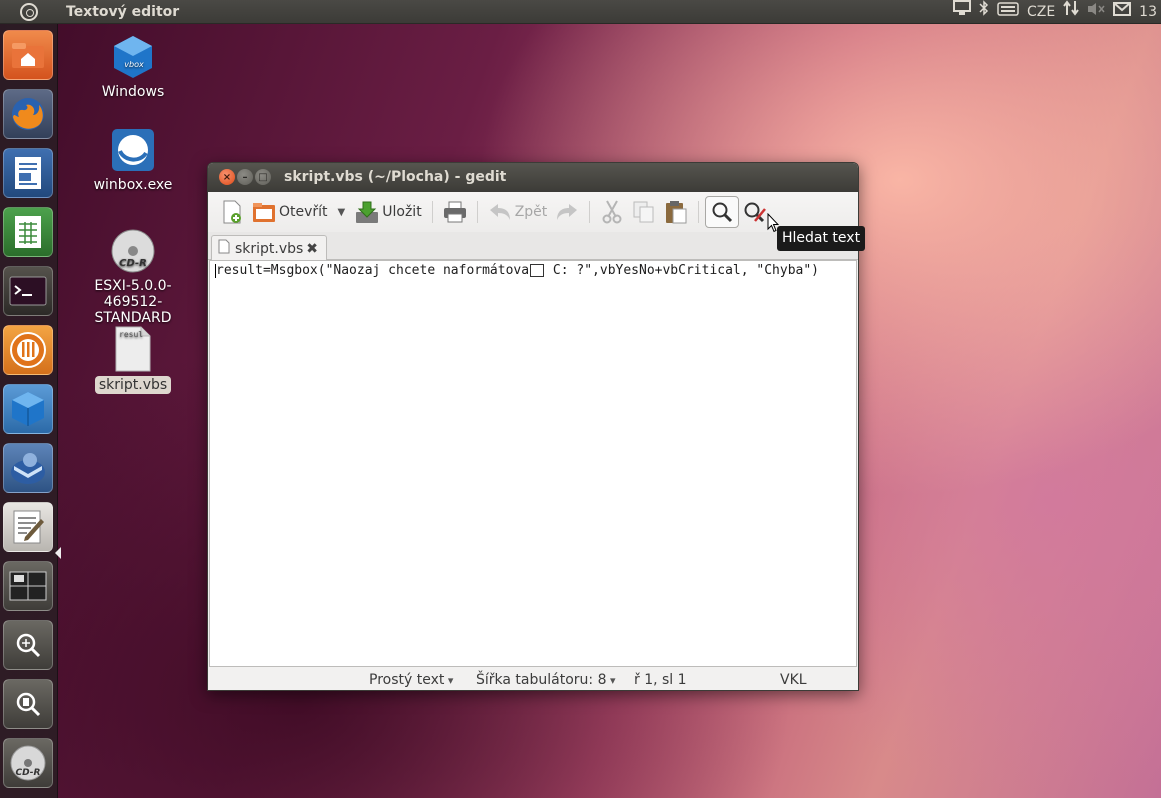 The image size is (1161, 798). What do you see at coordinates (28, 704) in the screenshot?
I see `search-files-icon` at bounding box center [28, 704].